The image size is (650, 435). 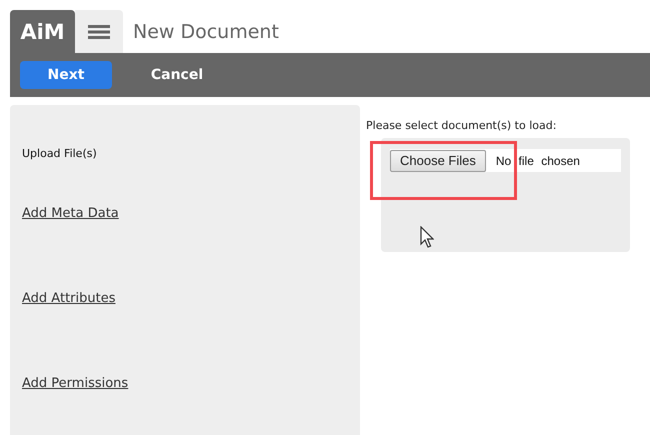 What do you see at coordinates (538, 161) in the screenshot?
I see `file-status: No file chosen` at bounding box center [538, 161].